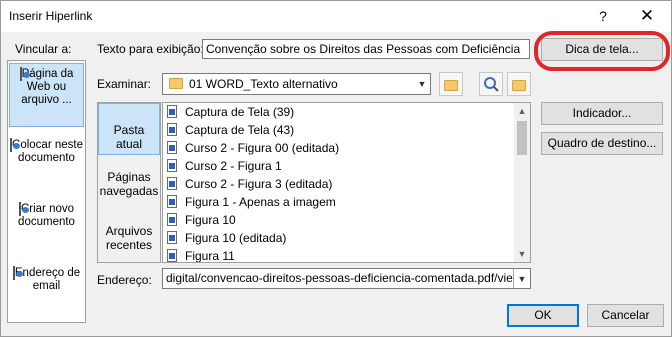  Describe the element at coordinates (129, 185) in the screenshot. I see `nav-browsed-pages: Páginas navegadas` at that location.